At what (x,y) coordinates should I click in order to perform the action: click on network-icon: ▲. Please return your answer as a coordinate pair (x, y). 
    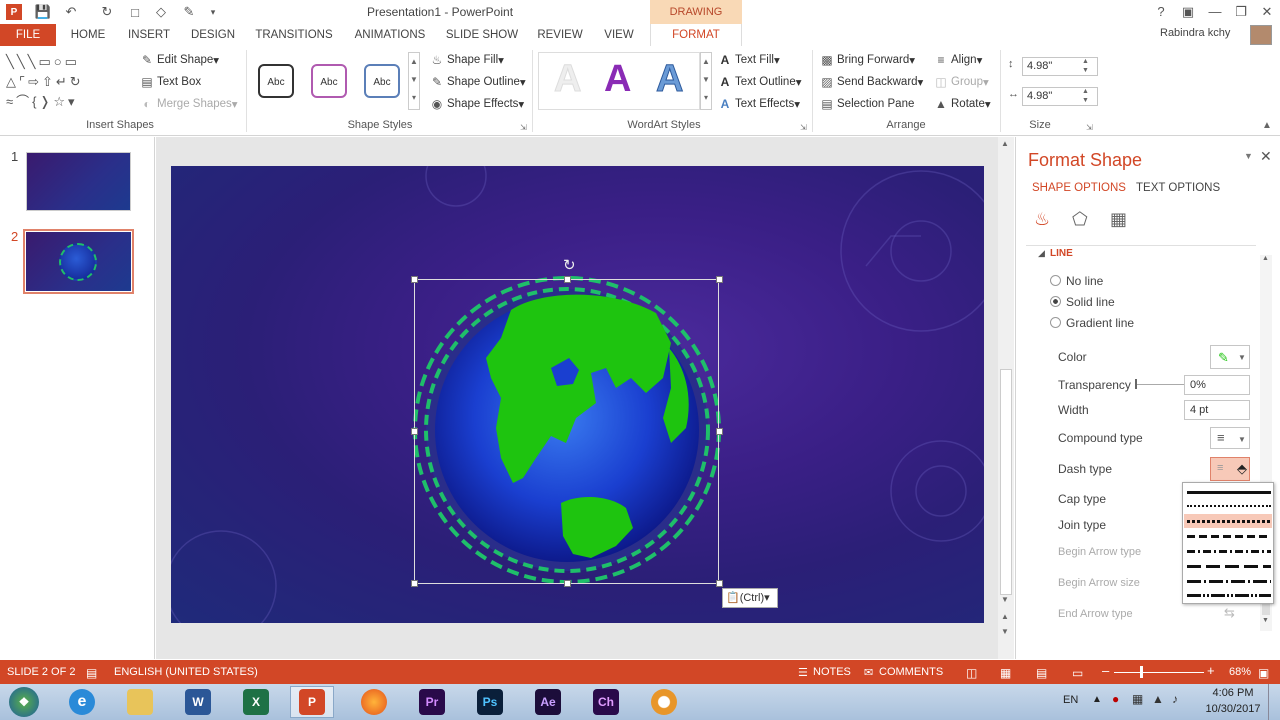
    Looking at the image, I should click on (1158, 699).